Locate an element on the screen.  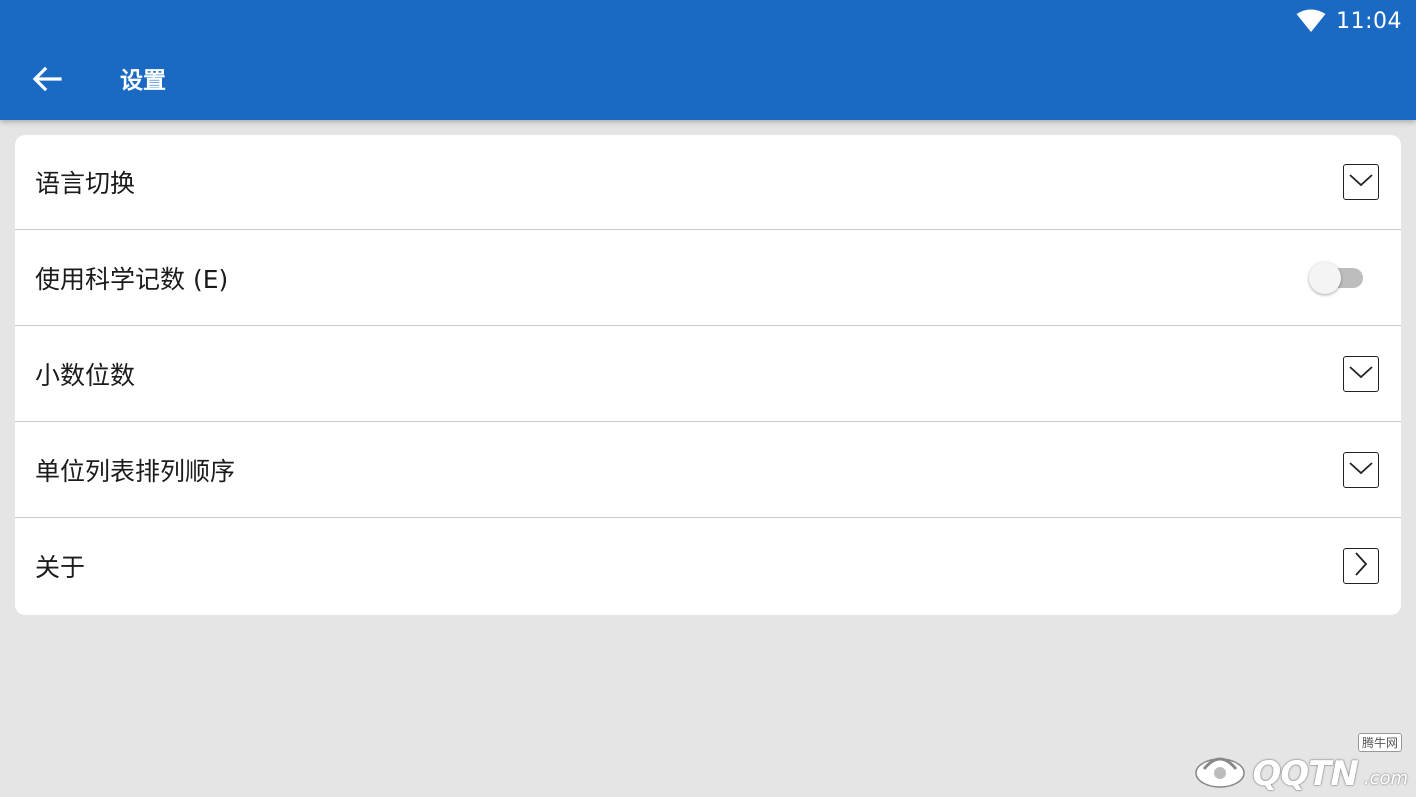
about-open-button is located at coordinates (1361, 566).